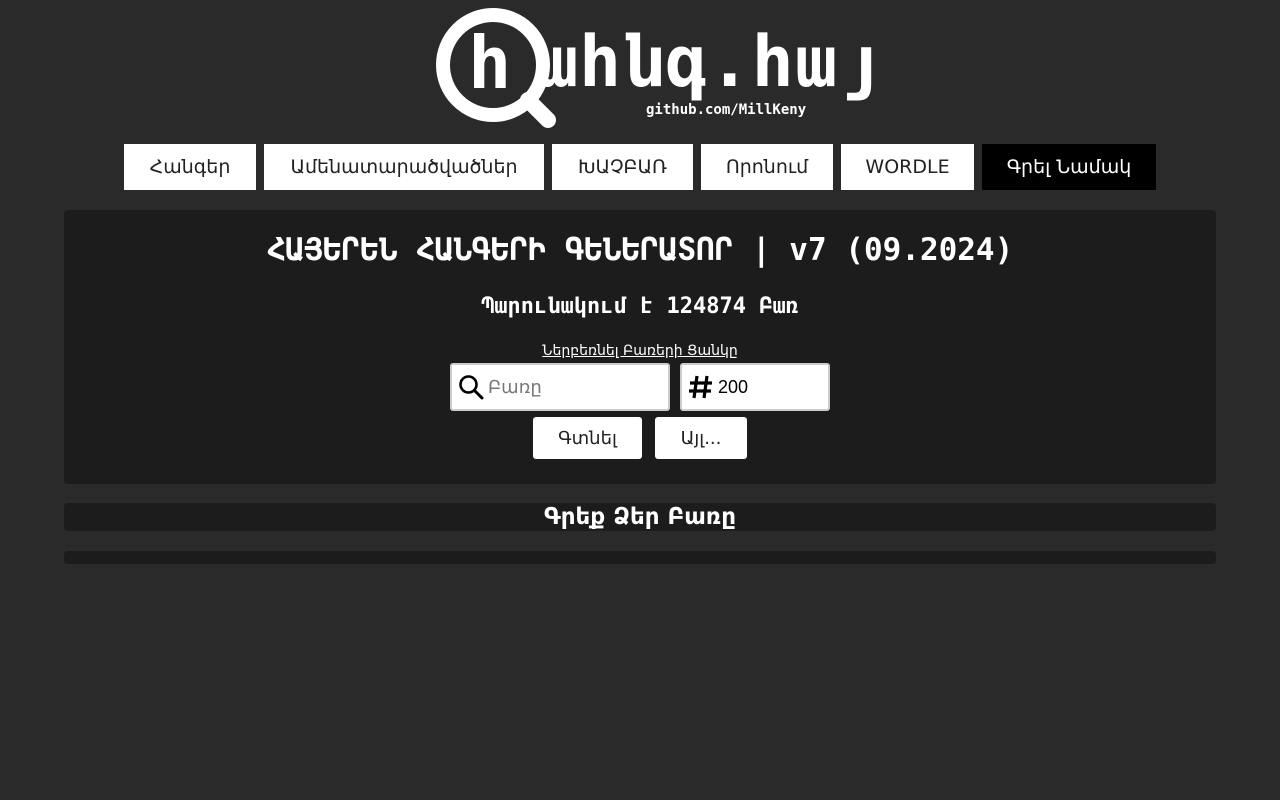  What do you see at coordinates (471, 387) in the screenshot?
I see `search-icon` at bounding box center [471, 387].